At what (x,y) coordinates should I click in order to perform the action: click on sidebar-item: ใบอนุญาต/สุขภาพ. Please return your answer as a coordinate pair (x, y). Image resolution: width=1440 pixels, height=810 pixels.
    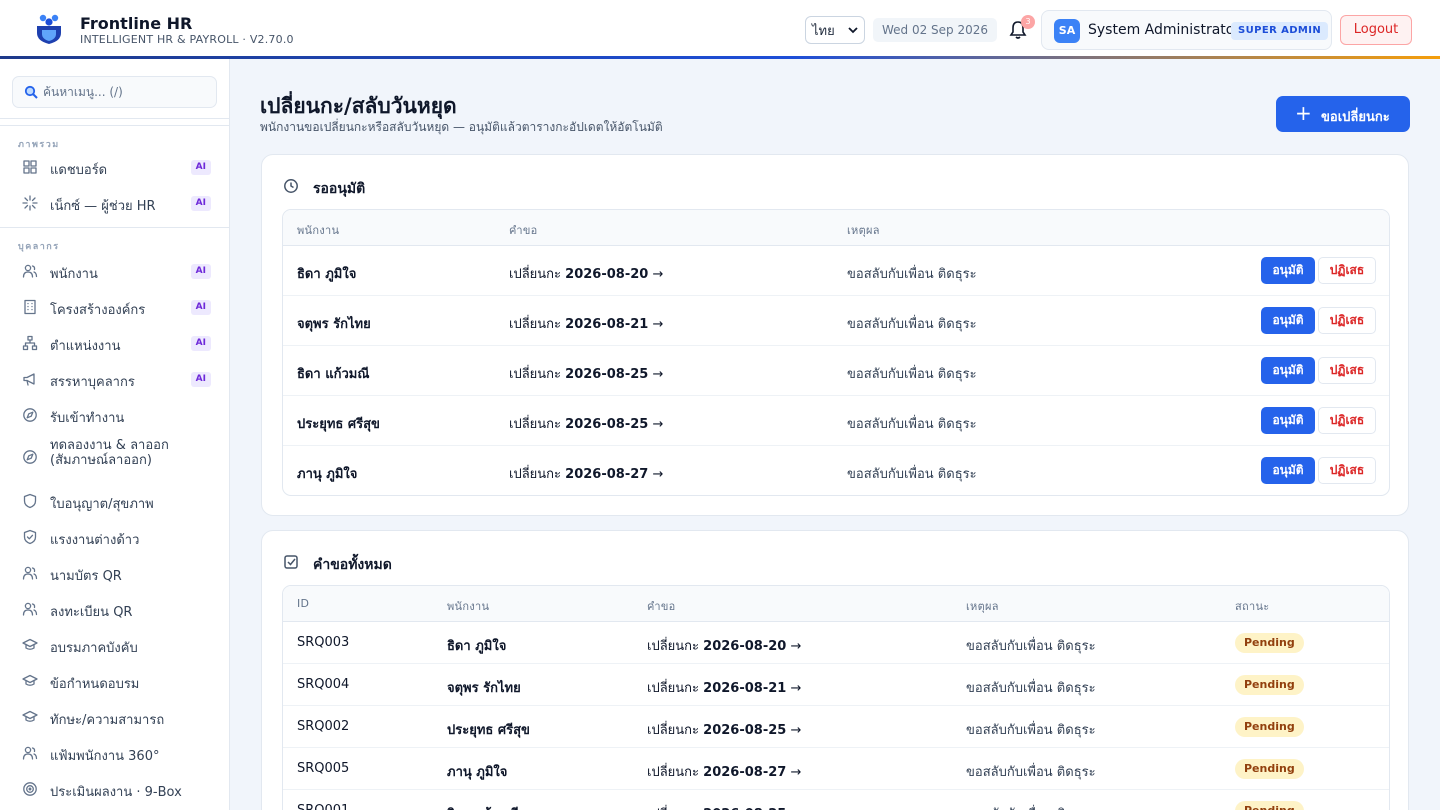
    Looking at the image, I should click on (114, 501).